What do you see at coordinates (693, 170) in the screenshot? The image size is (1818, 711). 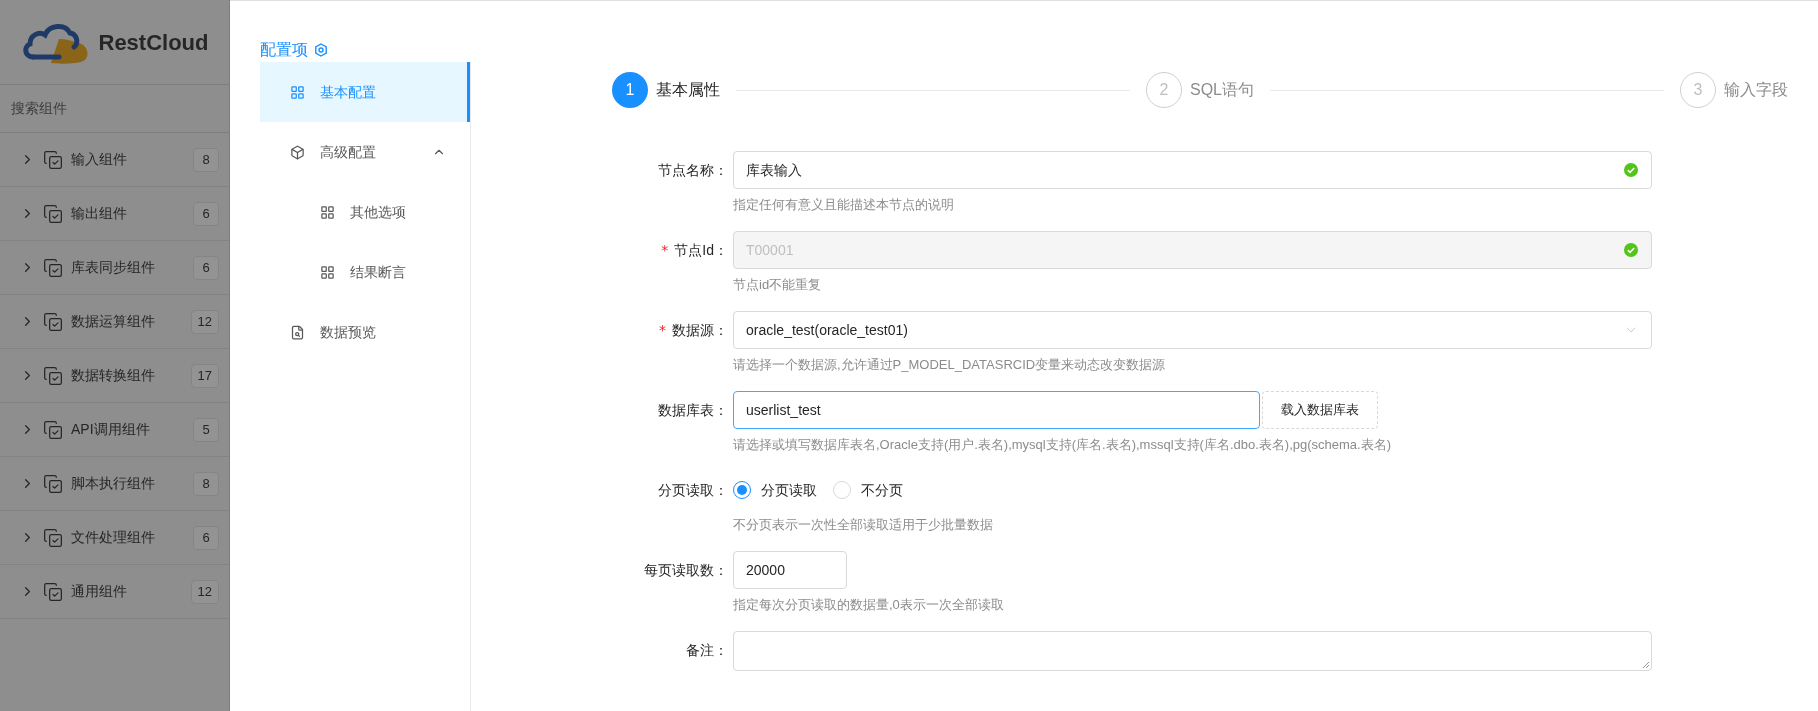 I see `field-label: 节点名称：` at bounding box center [693, 170].